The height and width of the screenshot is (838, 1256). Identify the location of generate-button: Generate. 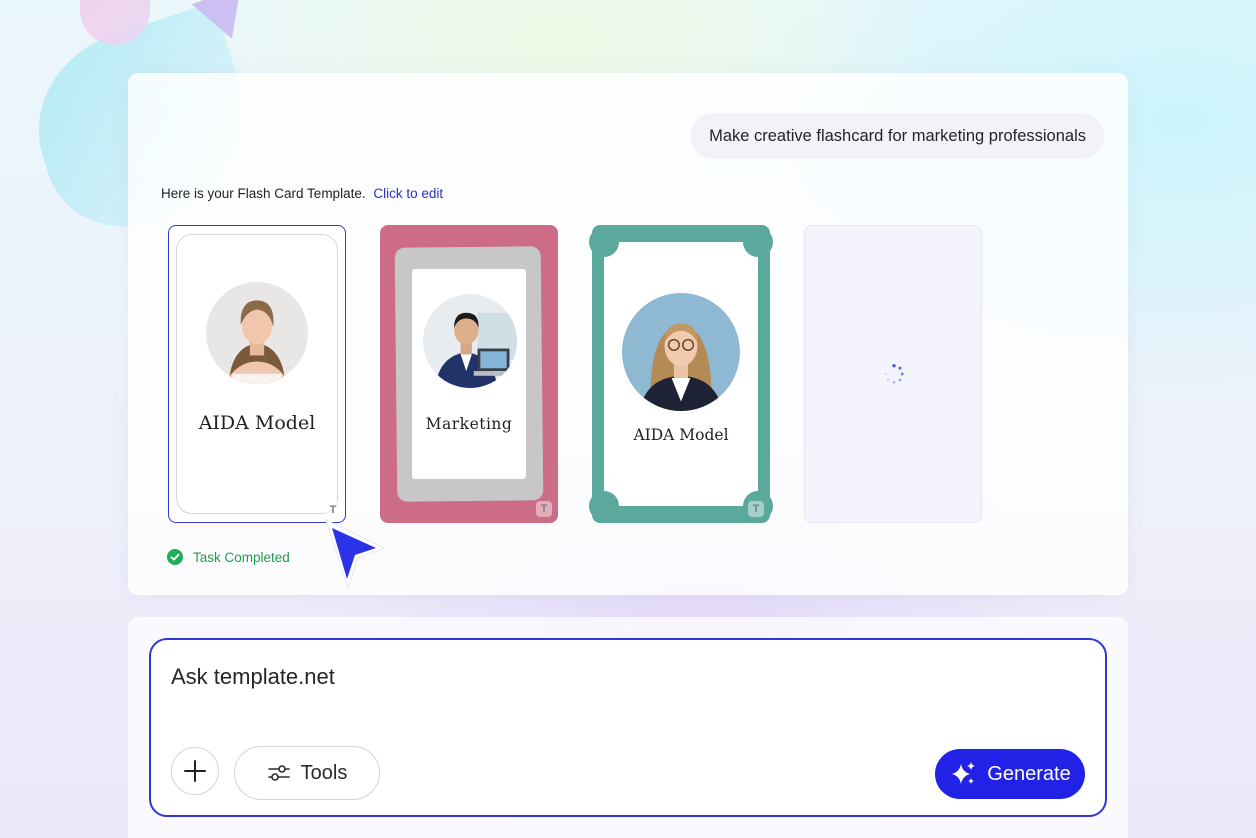
(1010, 774).